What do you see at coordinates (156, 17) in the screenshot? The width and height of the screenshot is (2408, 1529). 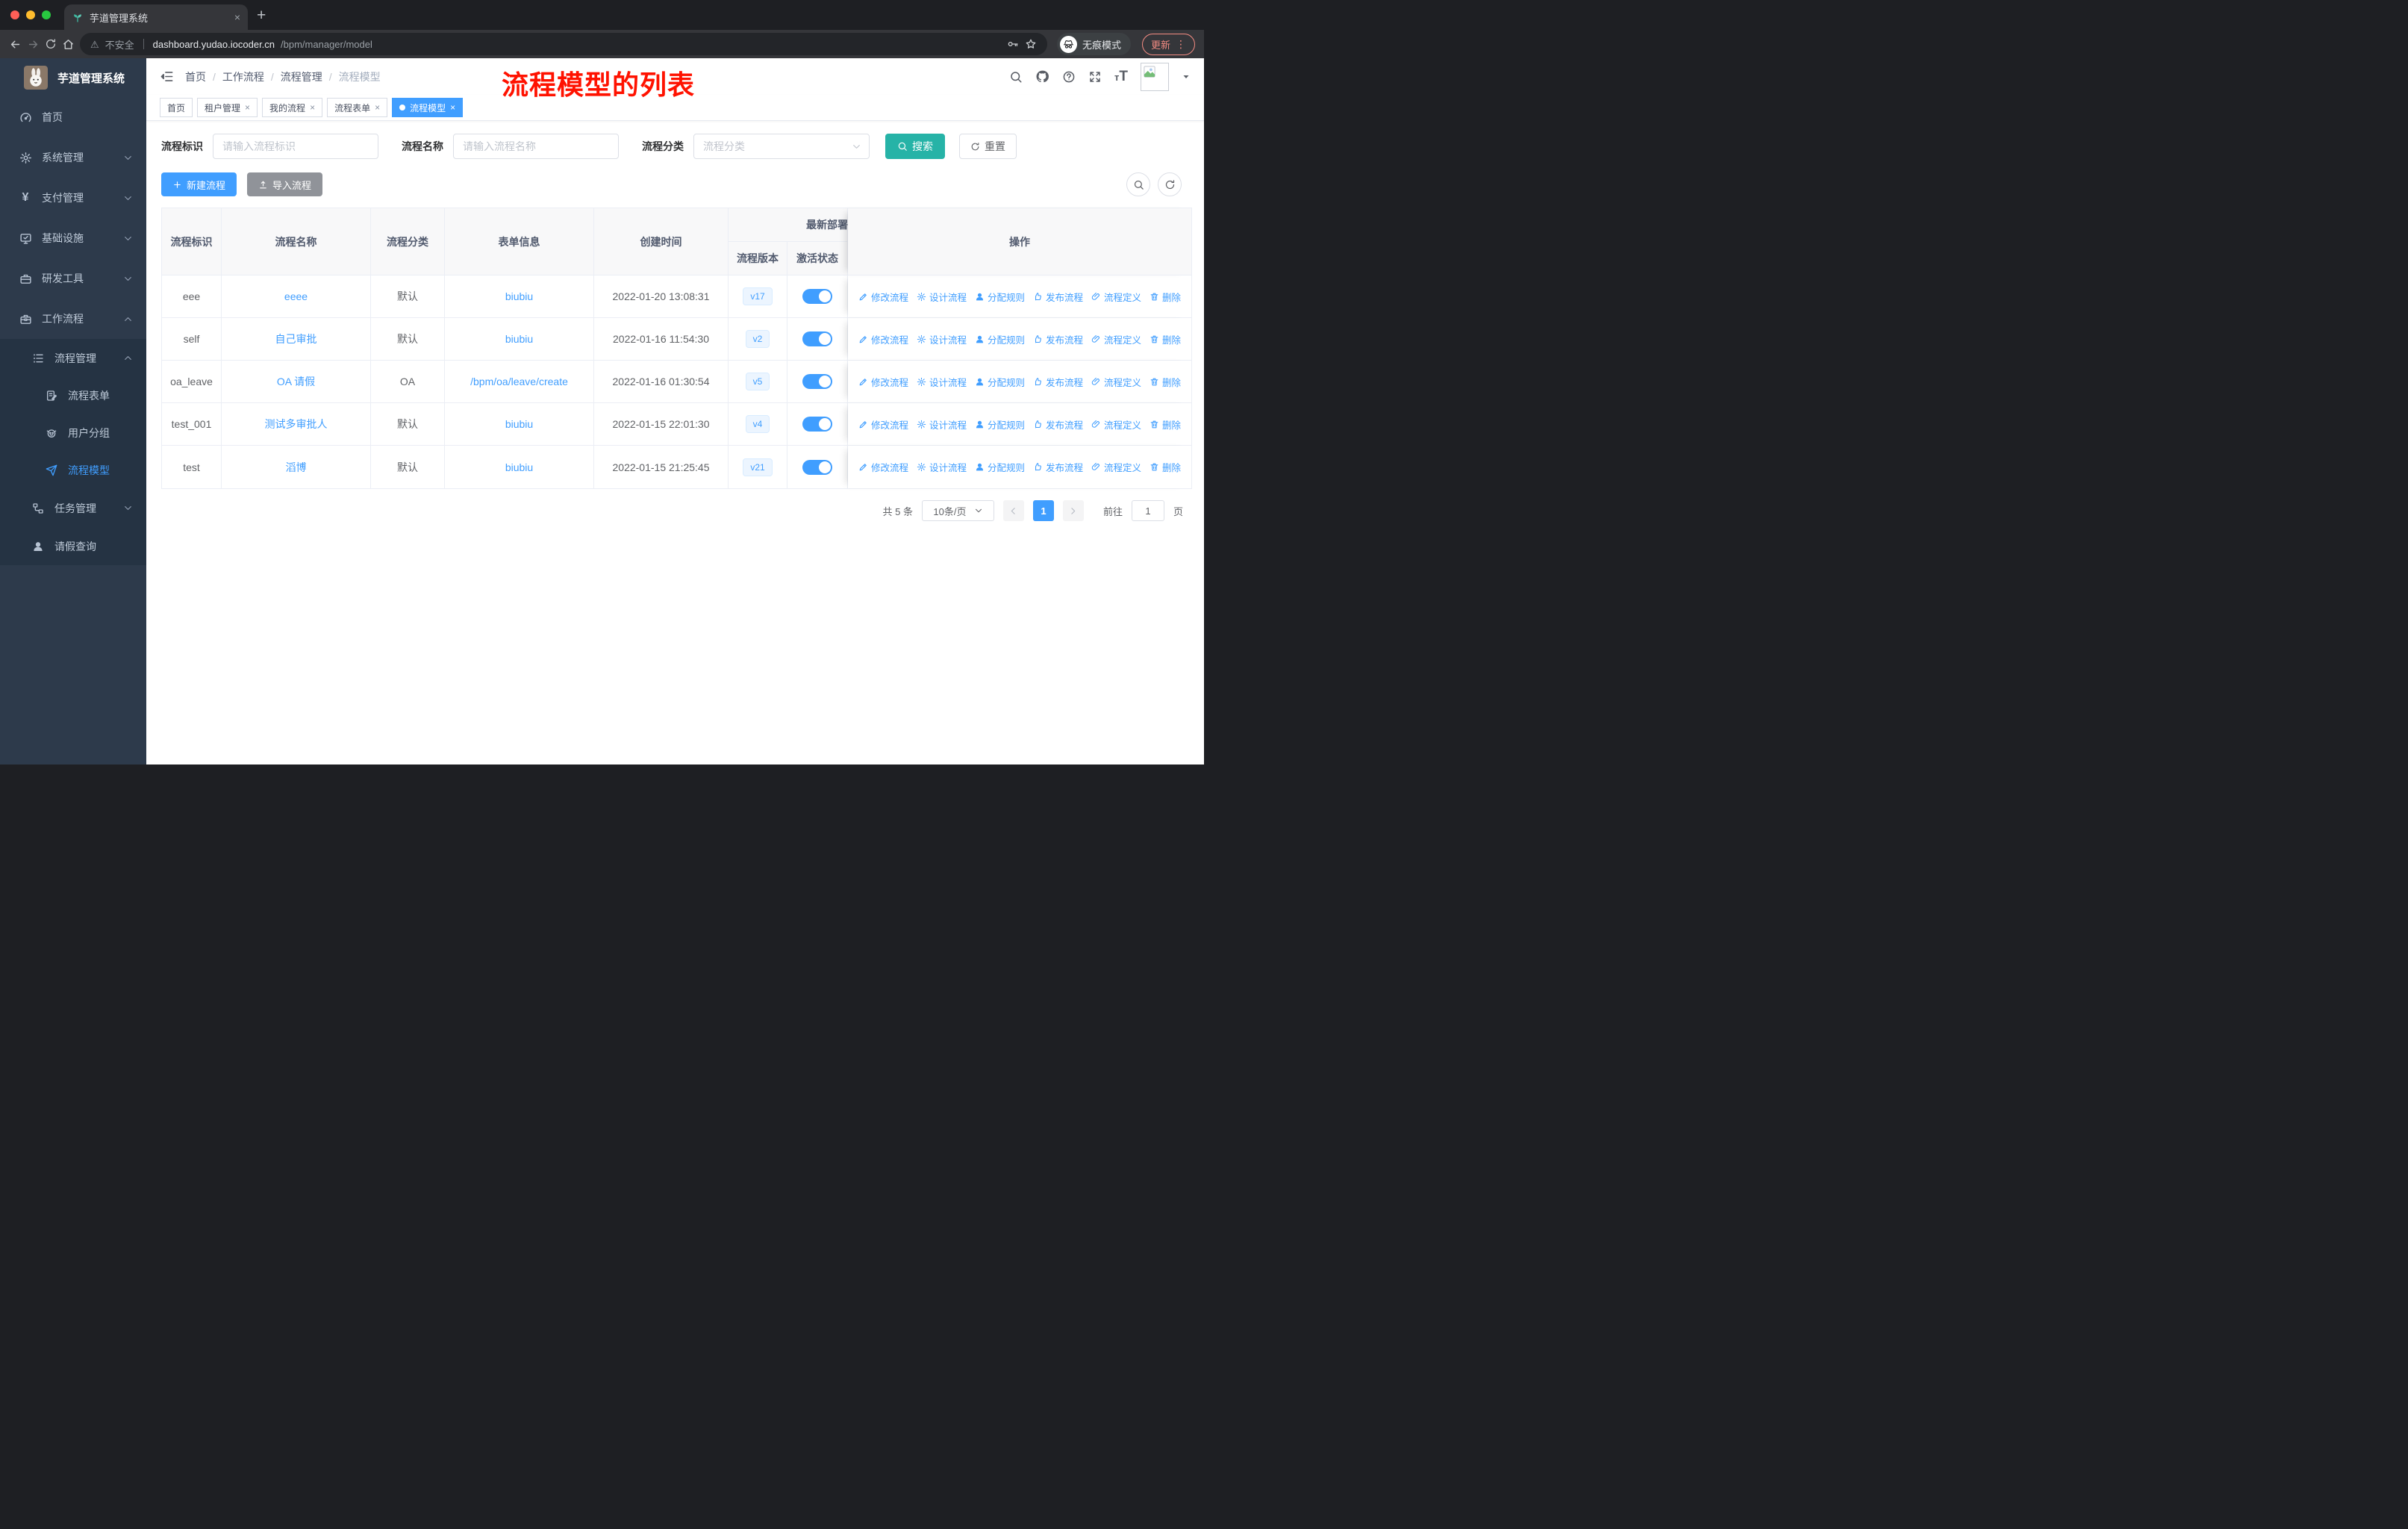 I see `browser-tab: 芋道管理系统 ×` at bounding box center [156, 17].